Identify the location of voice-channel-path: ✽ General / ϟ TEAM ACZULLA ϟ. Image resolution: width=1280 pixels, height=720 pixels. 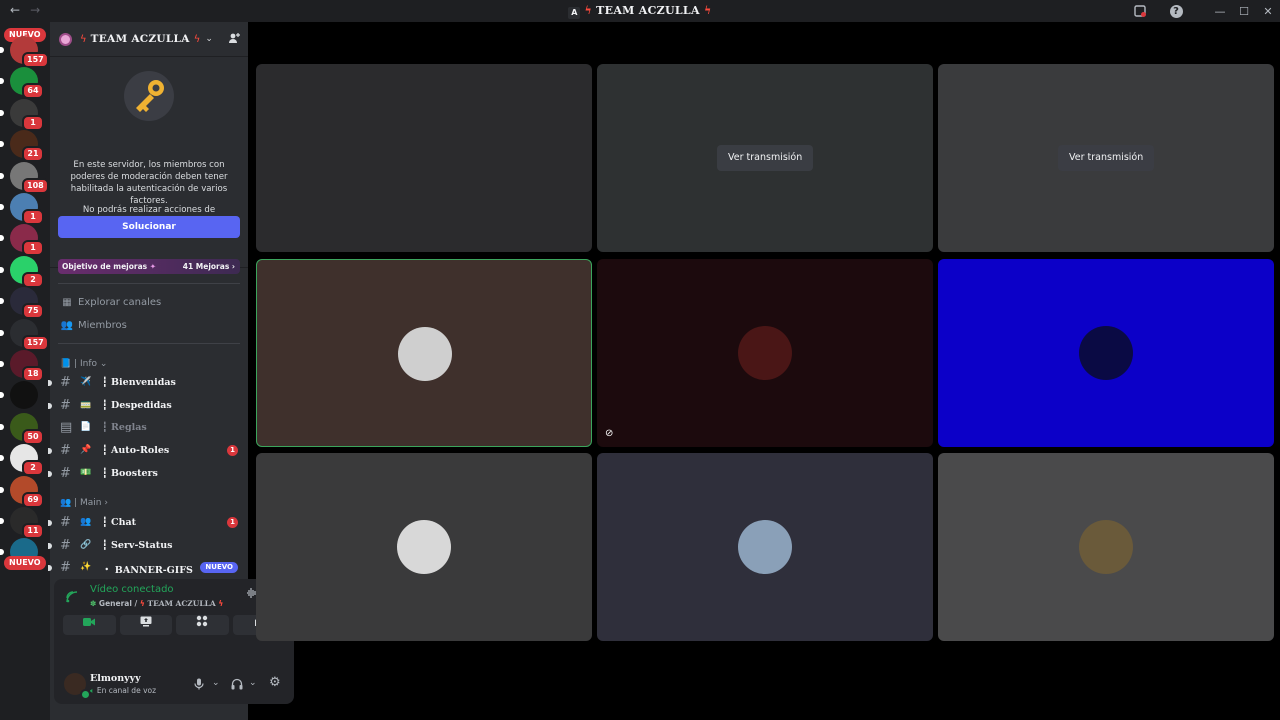
(156, 603).